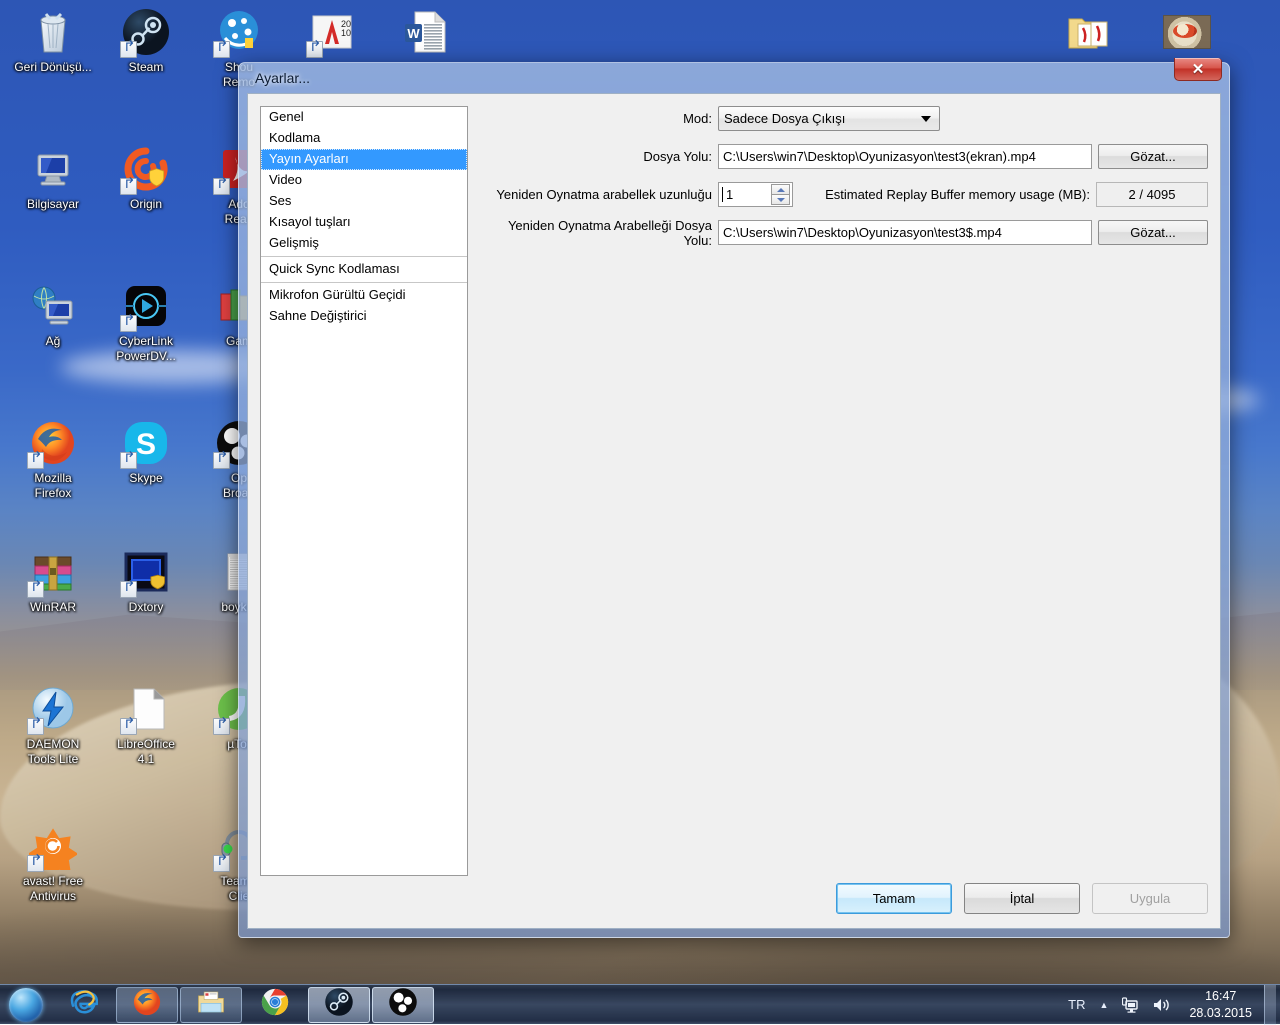 This screenshot has height=1025, width=1280. Describe the element at coordinates (1220, 1013) in the screenshot. I see `clock-date: 28.03.2015` at that location.